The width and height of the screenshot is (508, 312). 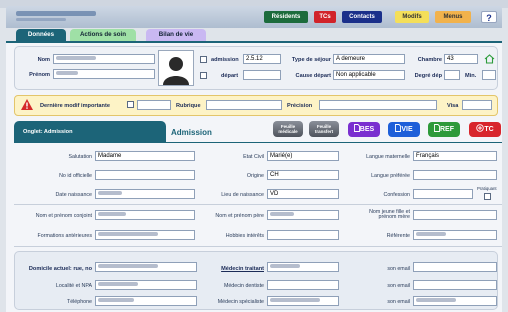 What do you see at coordinates (455, 156) in the screenshot?
I see `langue-maternelle-field: Français` at bounding box center [455, 156].